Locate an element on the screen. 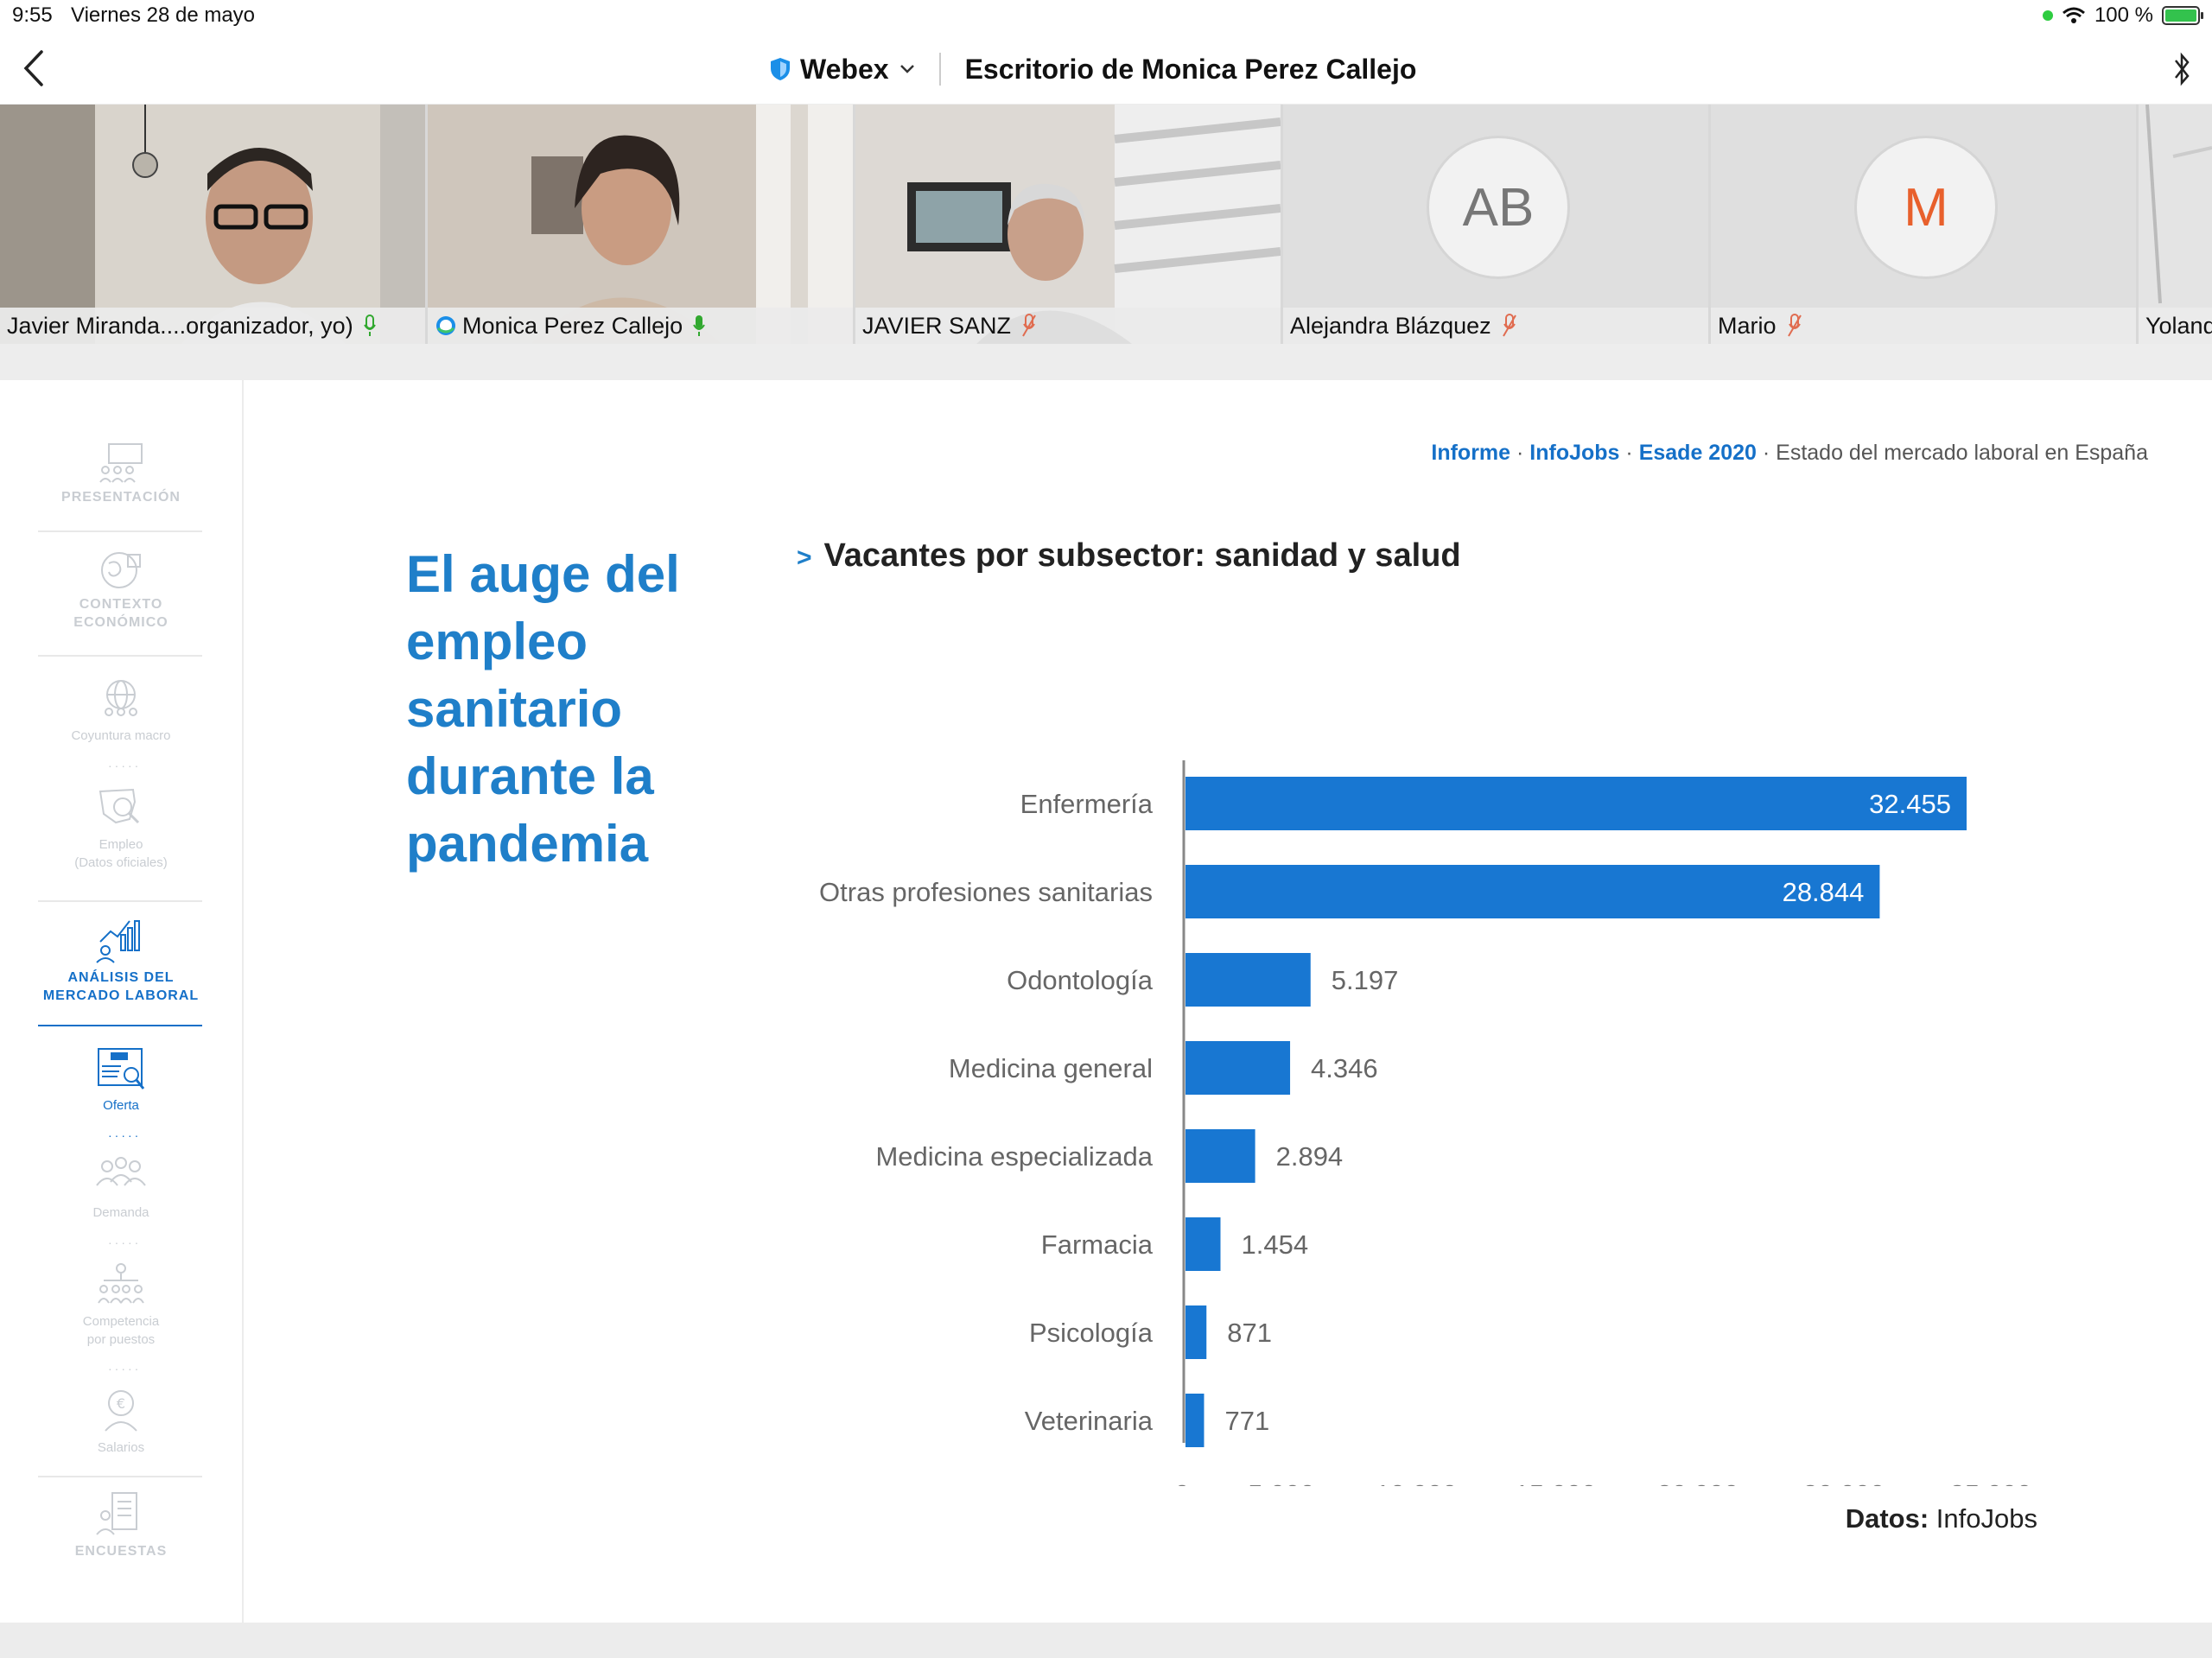  data-source-value: InfoJobs is located at coordinates (1986, 1518).